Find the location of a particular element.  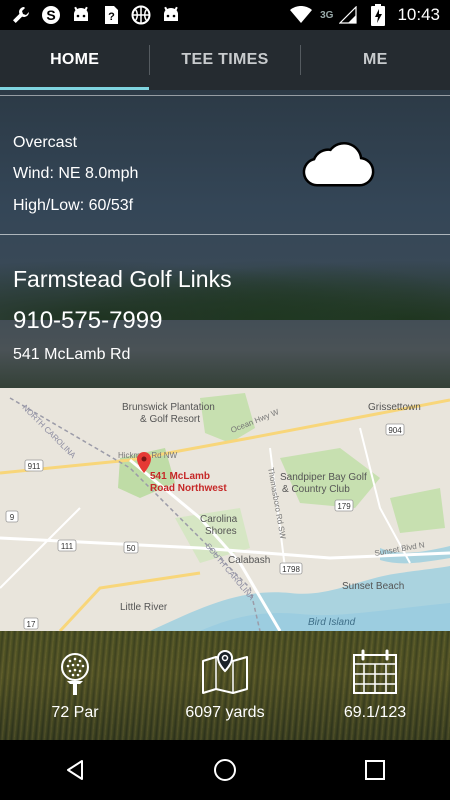

tab-home: HOME is located at coordinates (75, 60).